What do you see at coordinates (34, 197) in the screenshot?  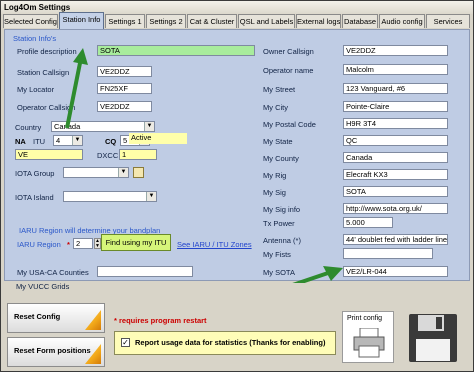 I see `iota-island-label: IOTA Island` at bounding box center [34, 197].